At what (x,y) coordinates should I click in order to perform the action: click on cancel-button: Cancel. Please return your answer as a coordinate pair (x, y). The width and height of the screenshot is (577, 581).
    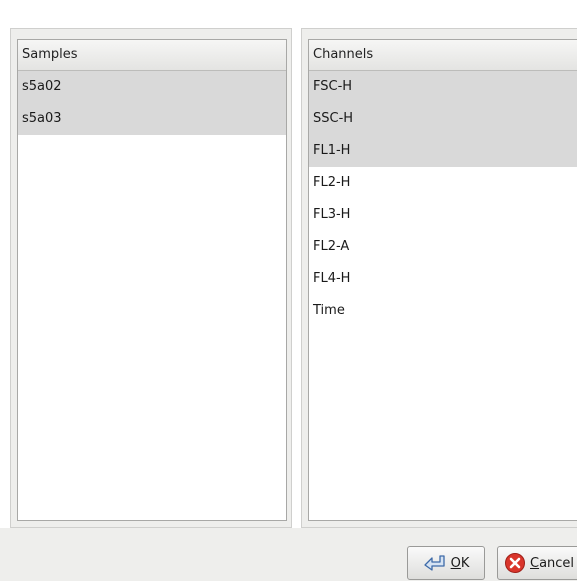
    Looking at the image, I should click on (537, 563).